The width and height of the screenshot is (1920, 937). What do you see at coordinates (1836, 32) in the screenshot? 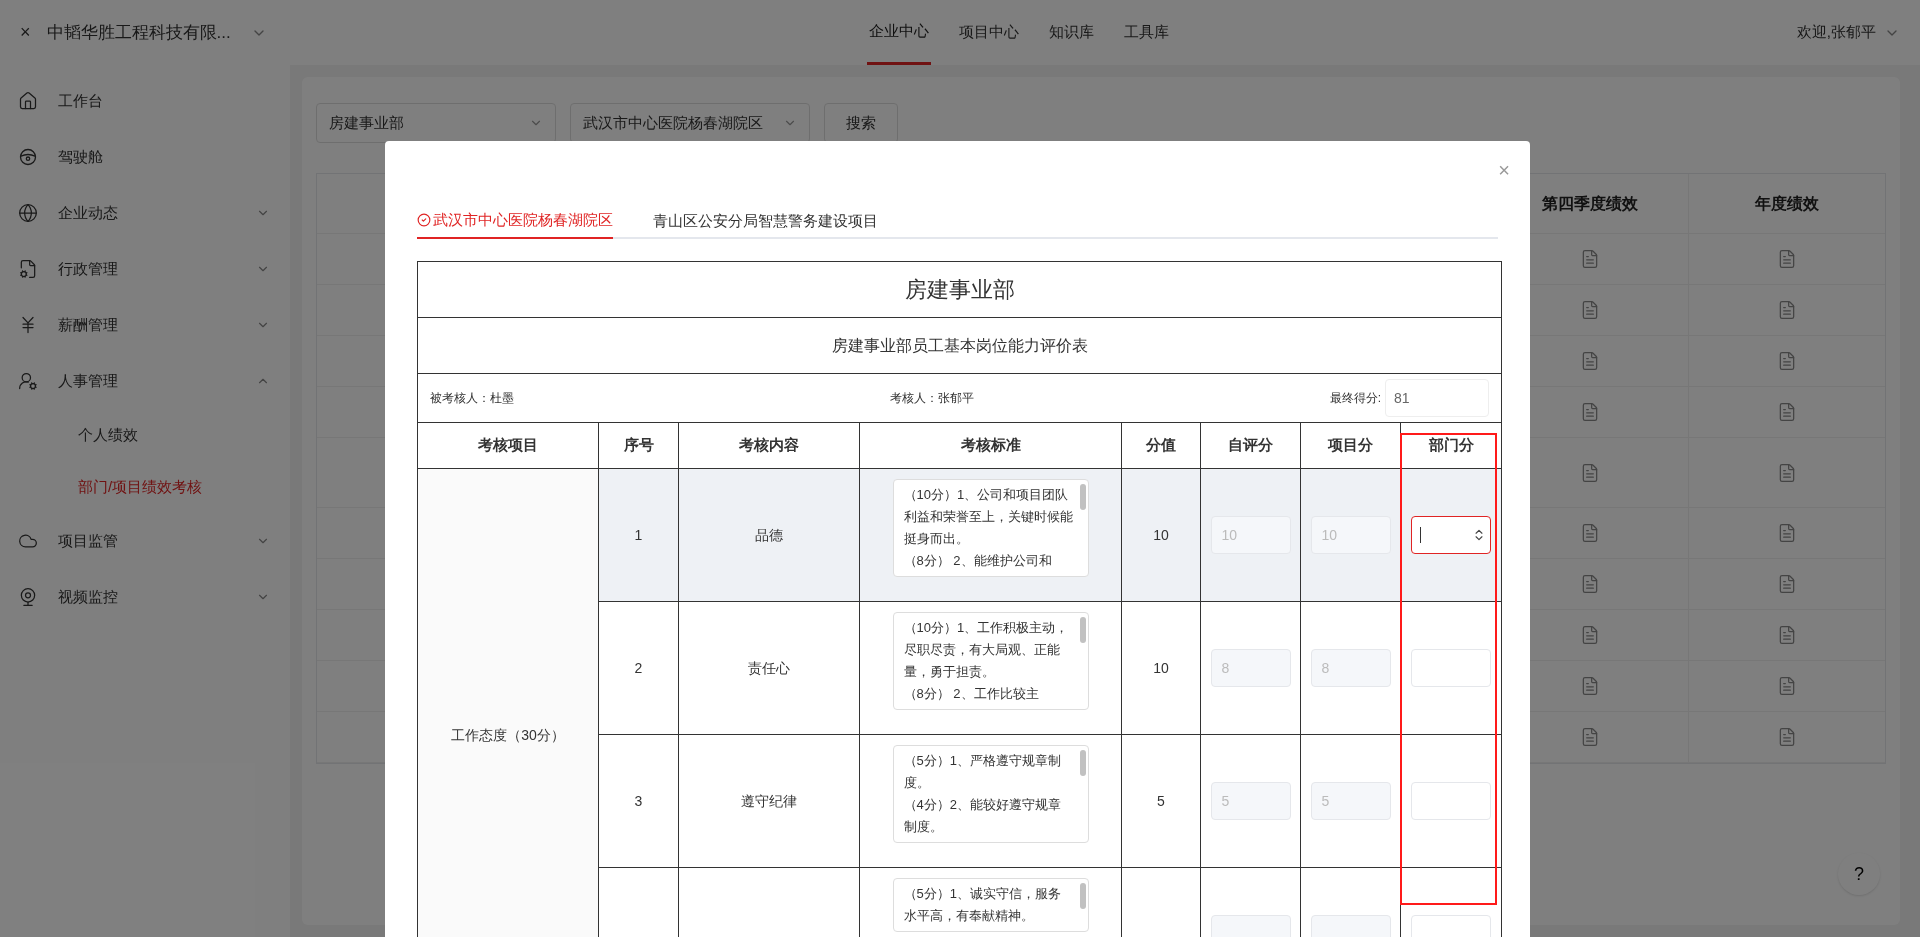
I see `welcome-user: 欢迎,张郁平` at bounding box center [1836, 32].